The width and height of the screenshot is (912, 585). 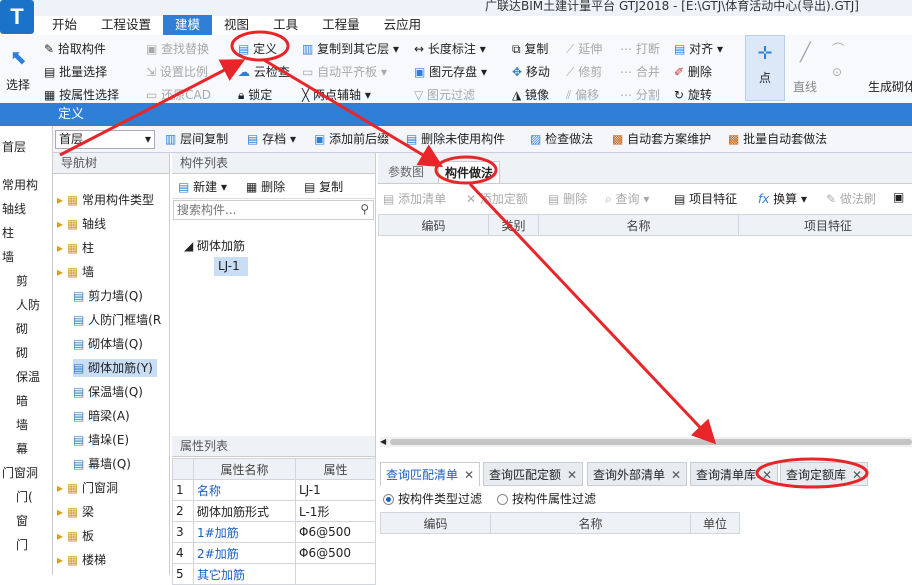 I want to click on background-nav-item: 首层, so click(x=14, y=146).